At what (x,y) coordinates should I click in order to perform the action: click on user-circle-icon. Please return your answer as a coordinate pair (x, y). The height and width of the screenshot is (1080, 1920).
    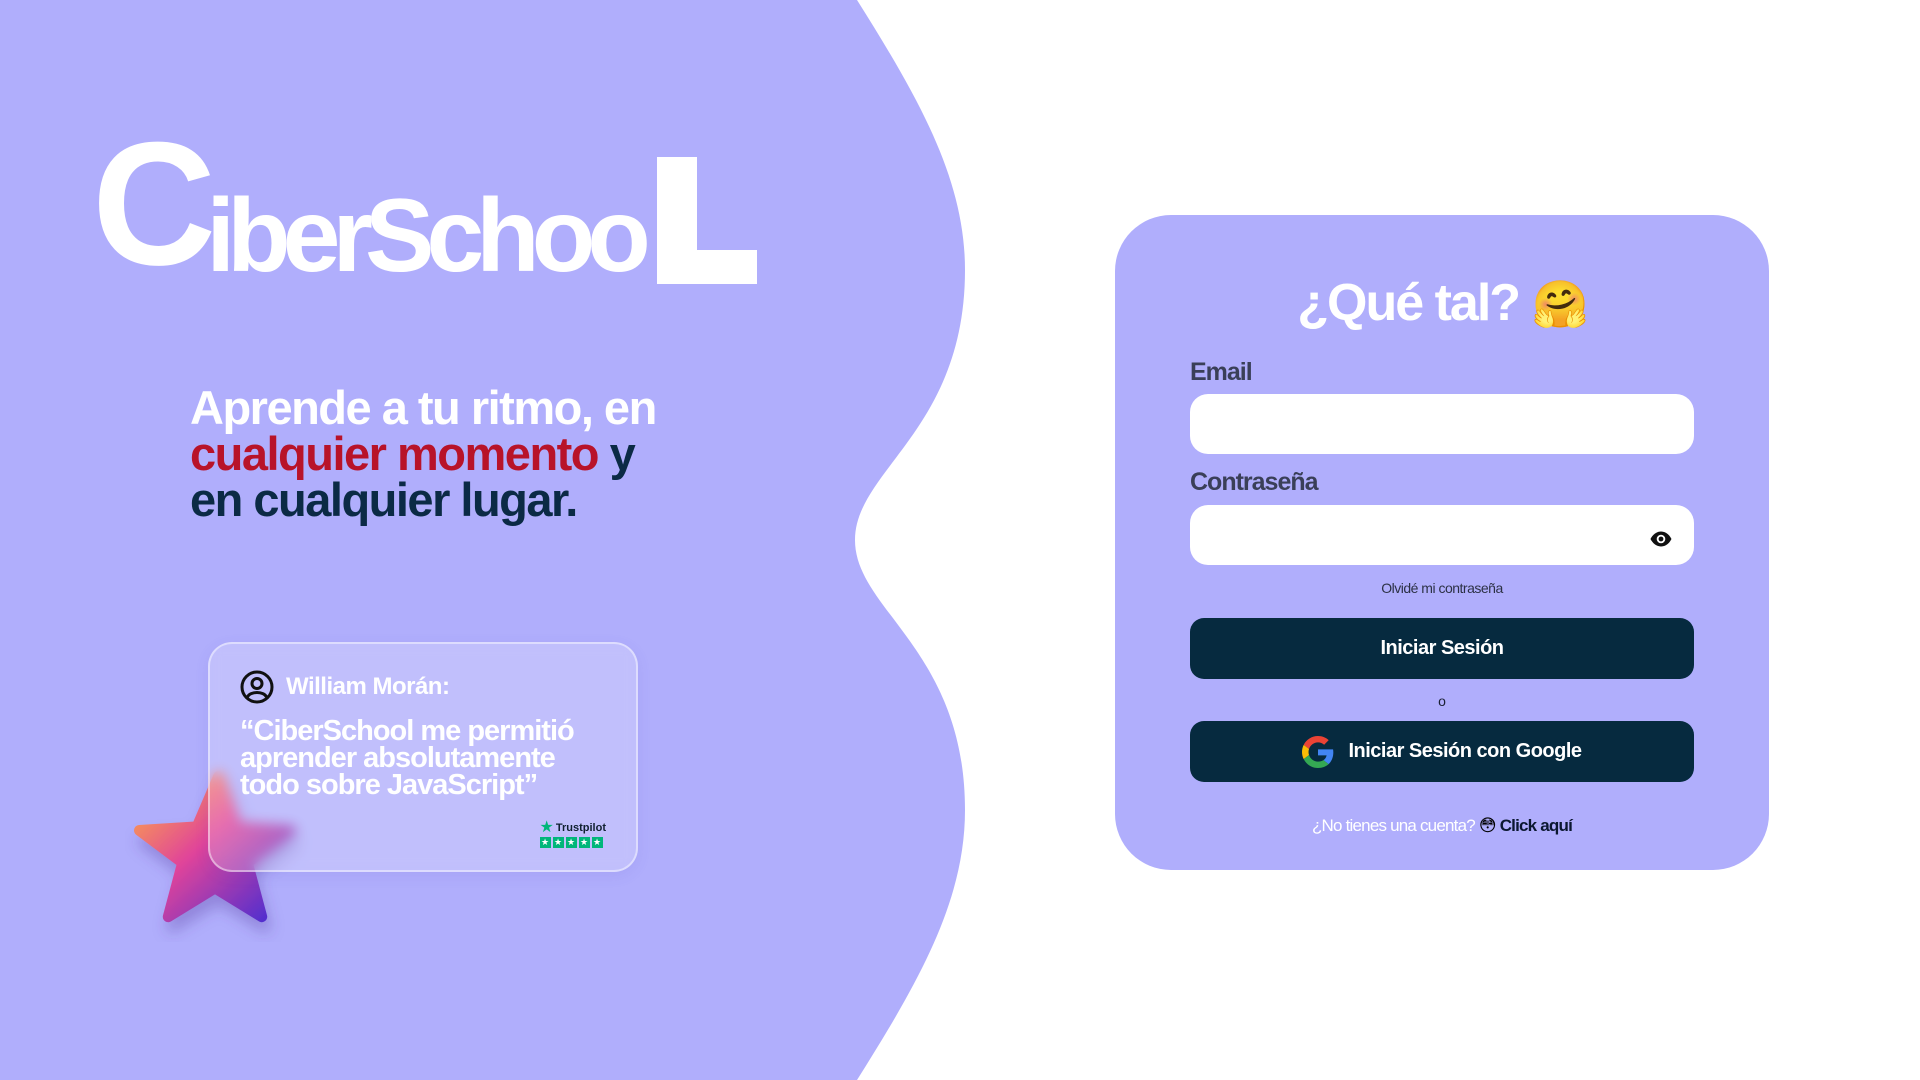
    Looking at the image, I should click on (257, 687).